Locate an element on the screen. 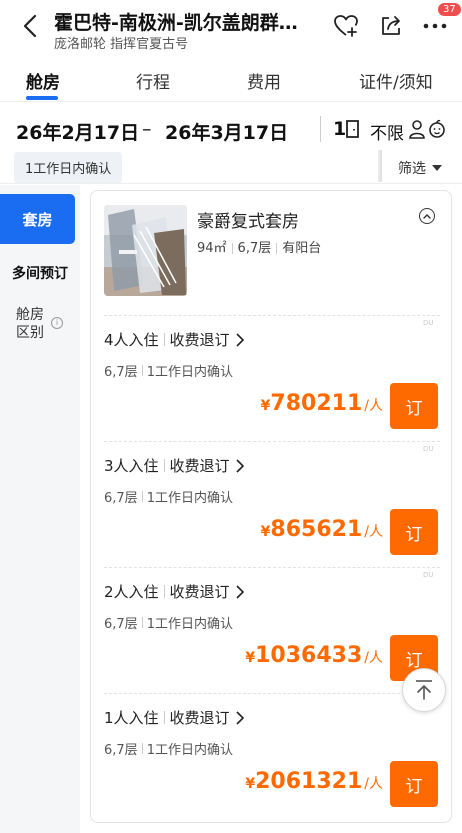 The height and width of the screenshot is (833, 462). heart-plus-icon is located at coordinates (346, 26).